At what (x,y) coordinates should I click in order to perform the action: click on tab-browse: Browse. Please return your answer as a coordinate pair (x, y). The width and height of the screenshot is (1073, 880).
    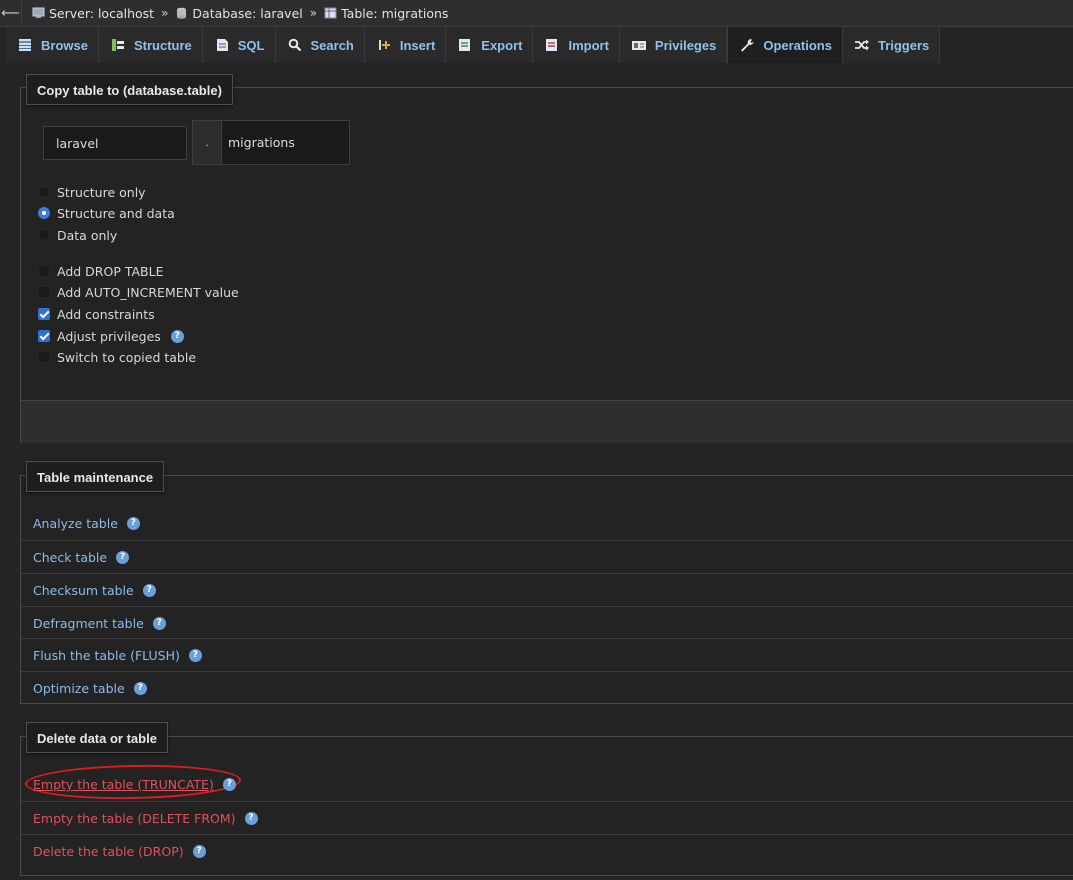
    Looking at the image, I should click on (52, 45).